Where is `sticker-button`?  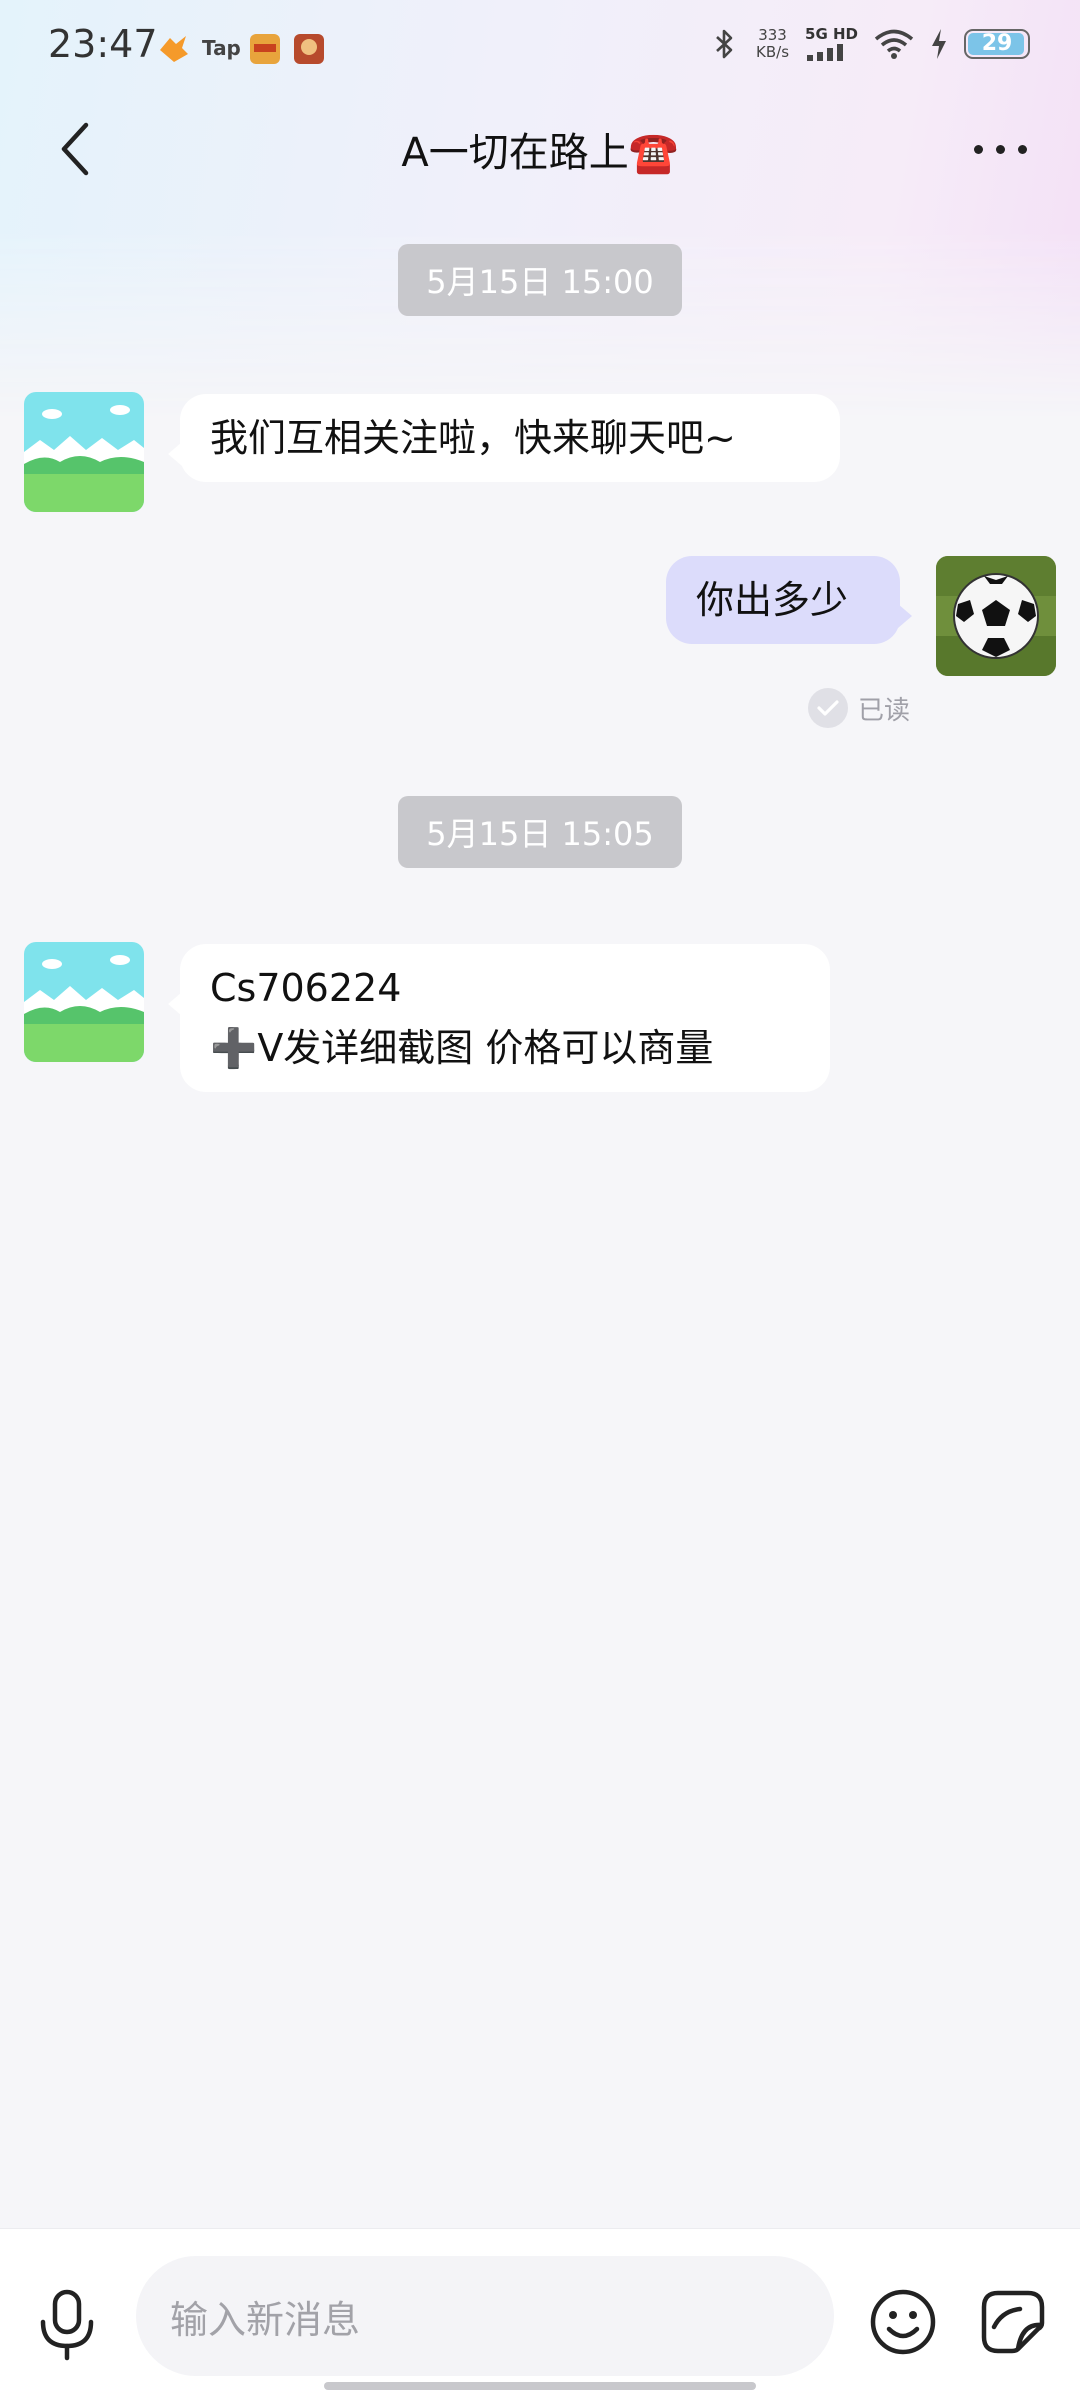
sticker-button is located at coordinates (1013, 2322).